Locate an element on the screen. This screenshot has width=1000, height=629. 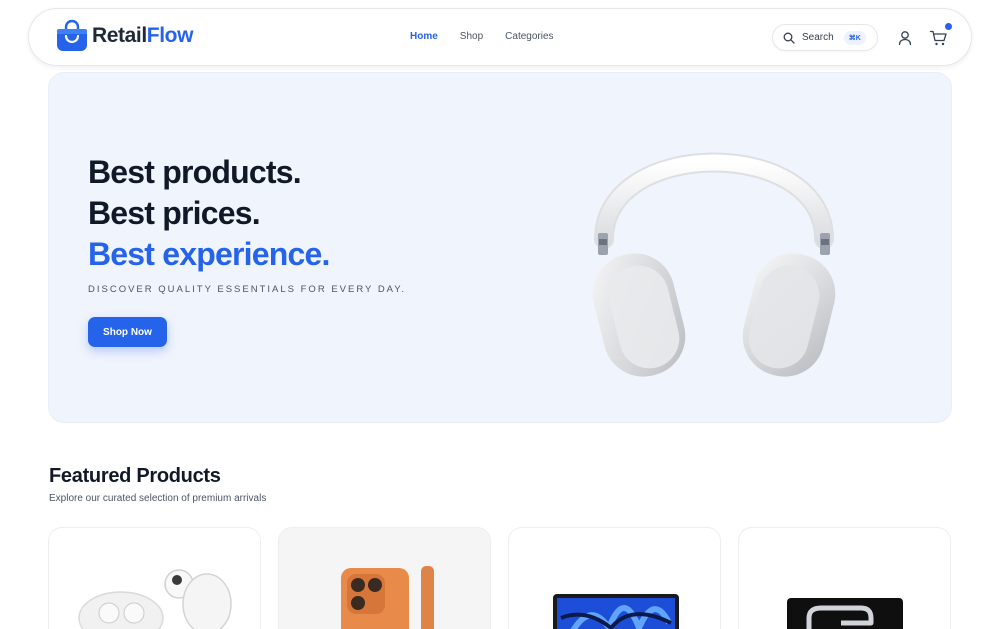
main-nav: Home Shop Categories is located at coordinates (493, 36).